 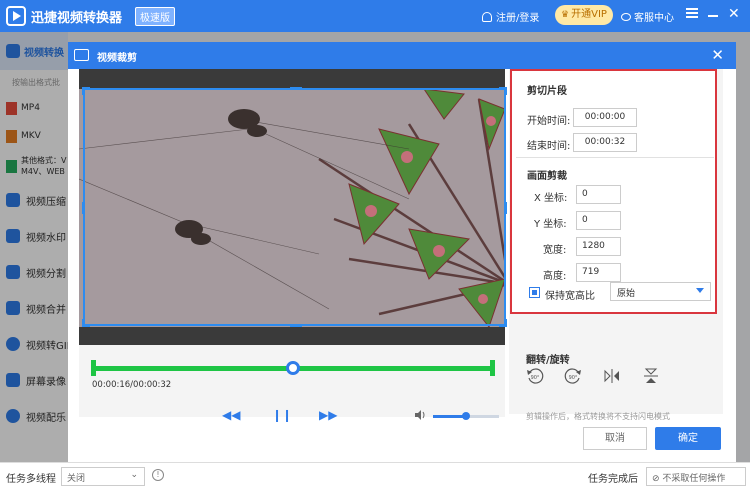 What do you see at coordinates (134, 475) in the screenshot?
I see `chevron-down-icon: ⌄` at bounding box center [134, 475].